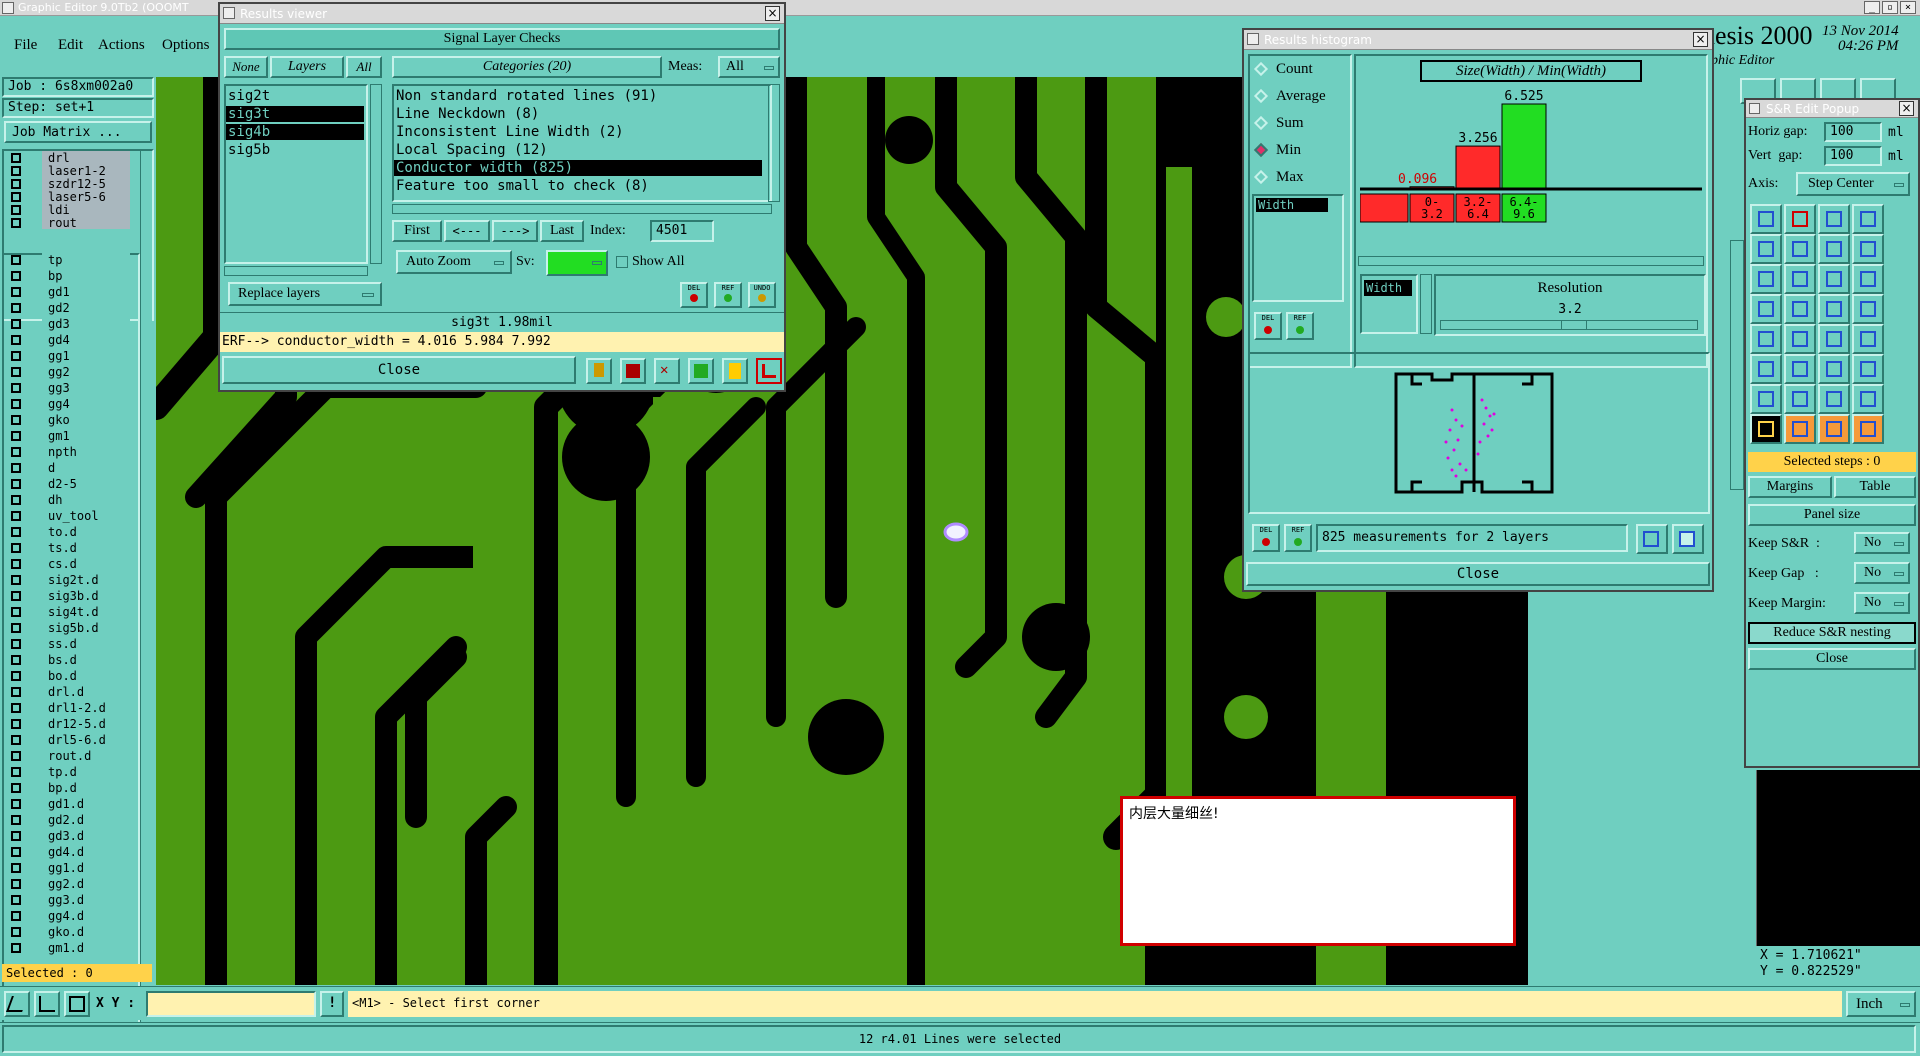  I want to click on move-up-icon, so click(1834, 369).